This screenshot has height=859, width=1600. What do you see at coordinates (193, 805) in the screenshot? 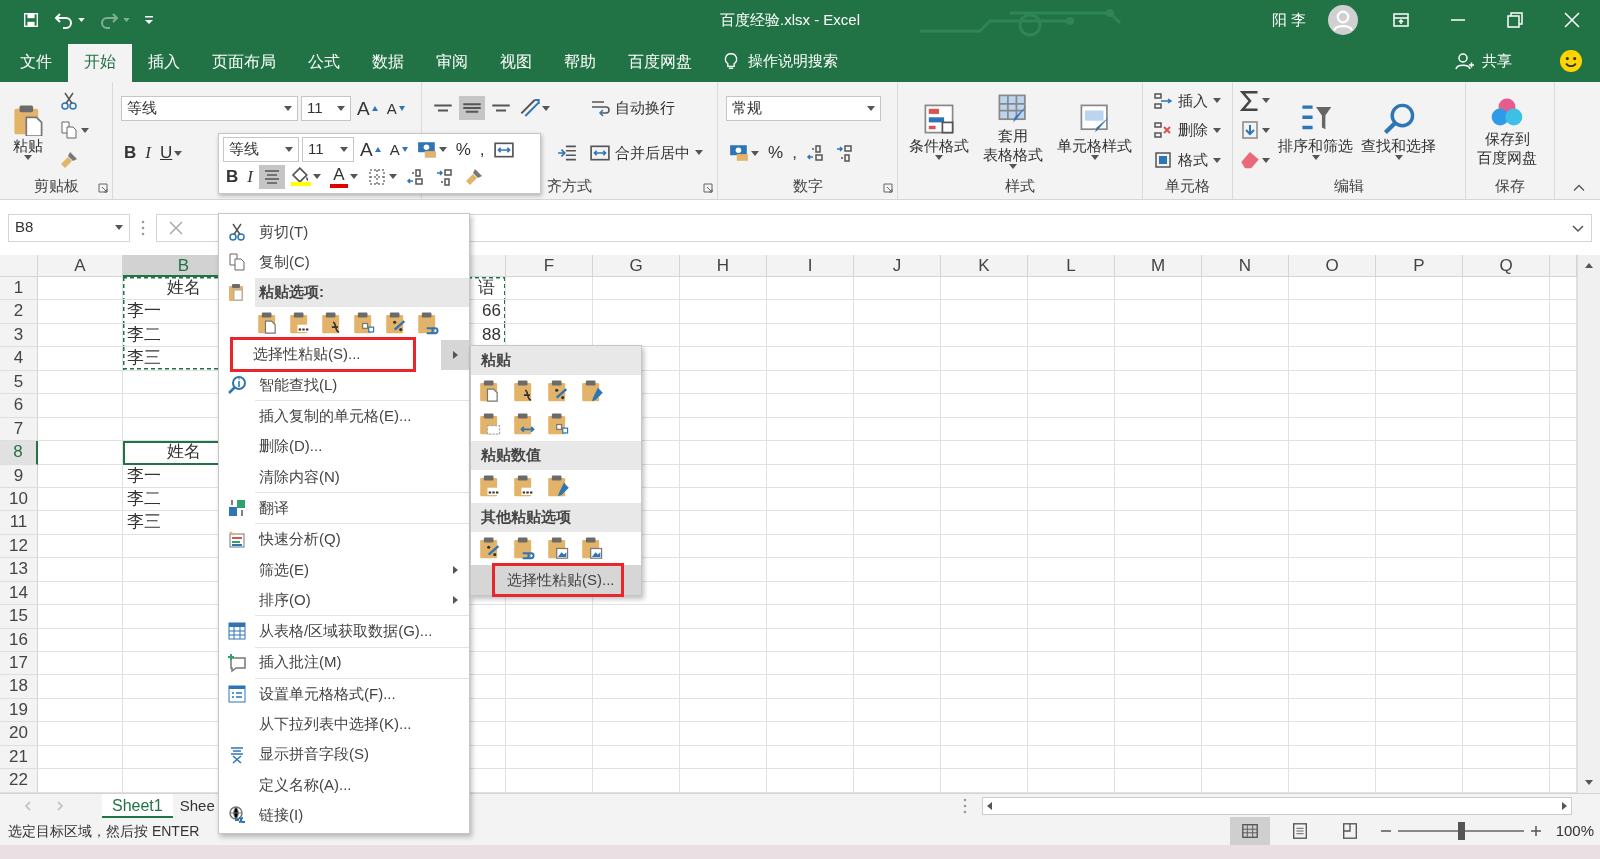
I see `sheet-tab: Shee` at bounding box center [193, 805].